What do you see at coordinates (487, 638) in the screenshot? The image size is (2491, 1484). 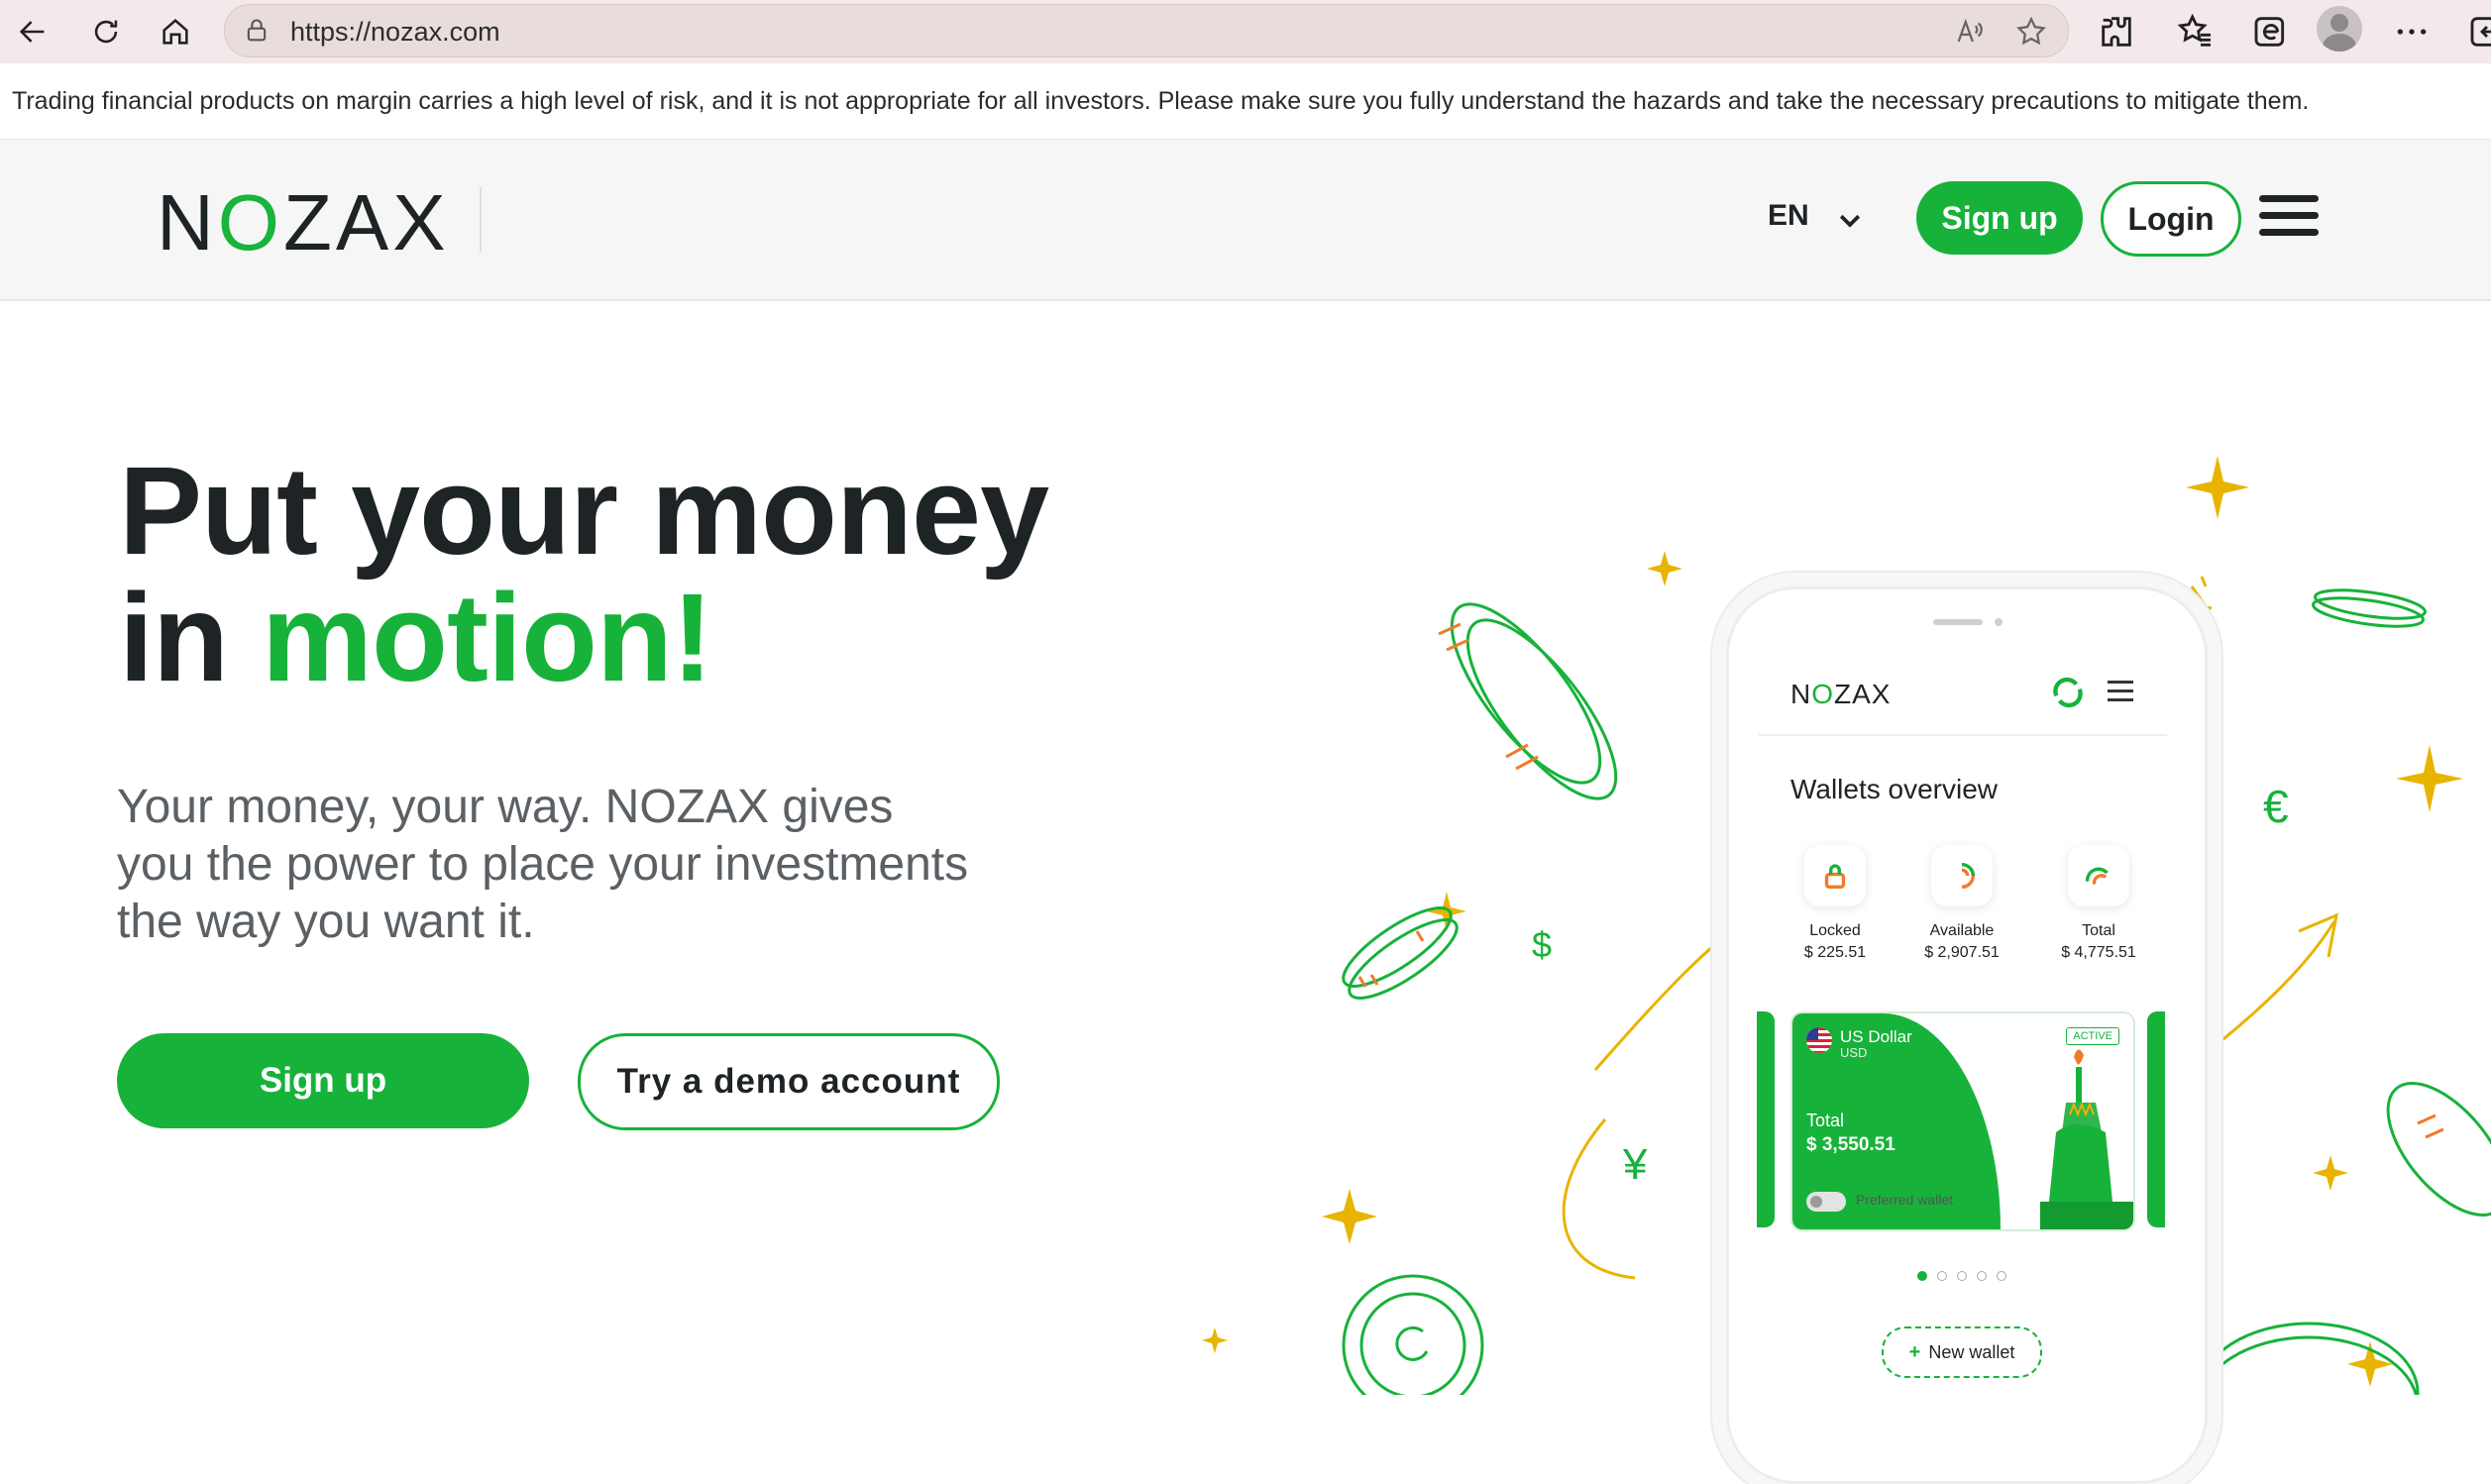 I see `hero-title-accent: motion!` at bounding box center [487, 638].